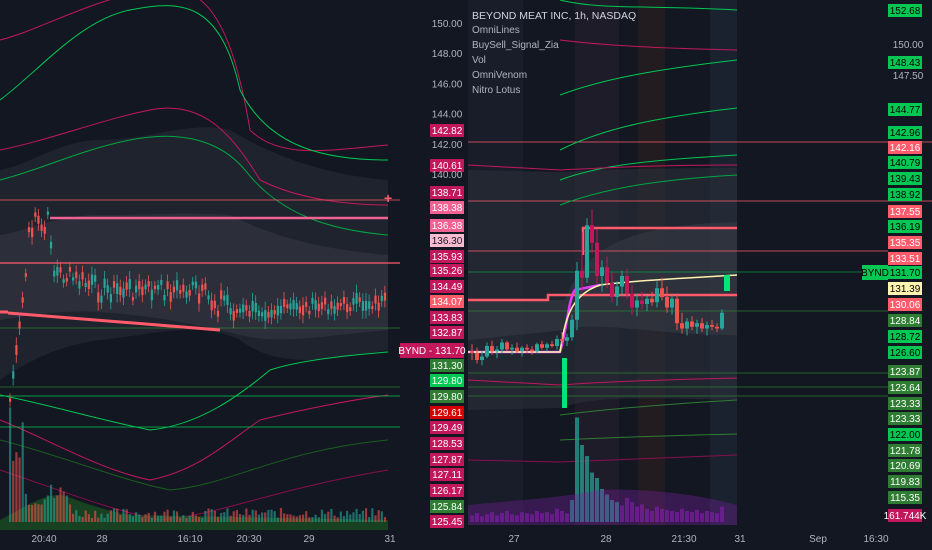  I want to click on price-label: 142.96, so click(905, 133).